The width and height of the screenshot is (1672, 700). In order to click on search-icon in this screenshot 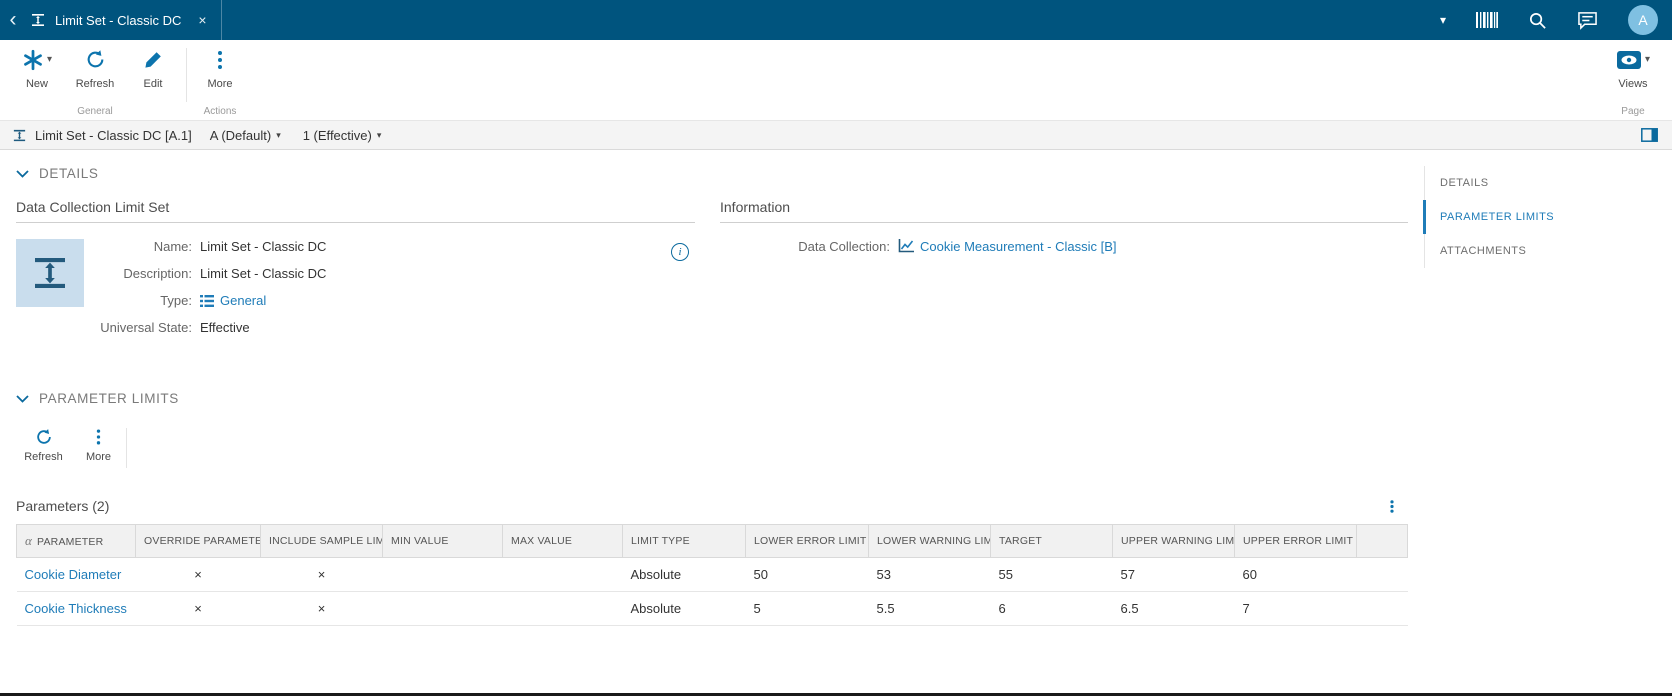, I will do `click(1537, 20)`.